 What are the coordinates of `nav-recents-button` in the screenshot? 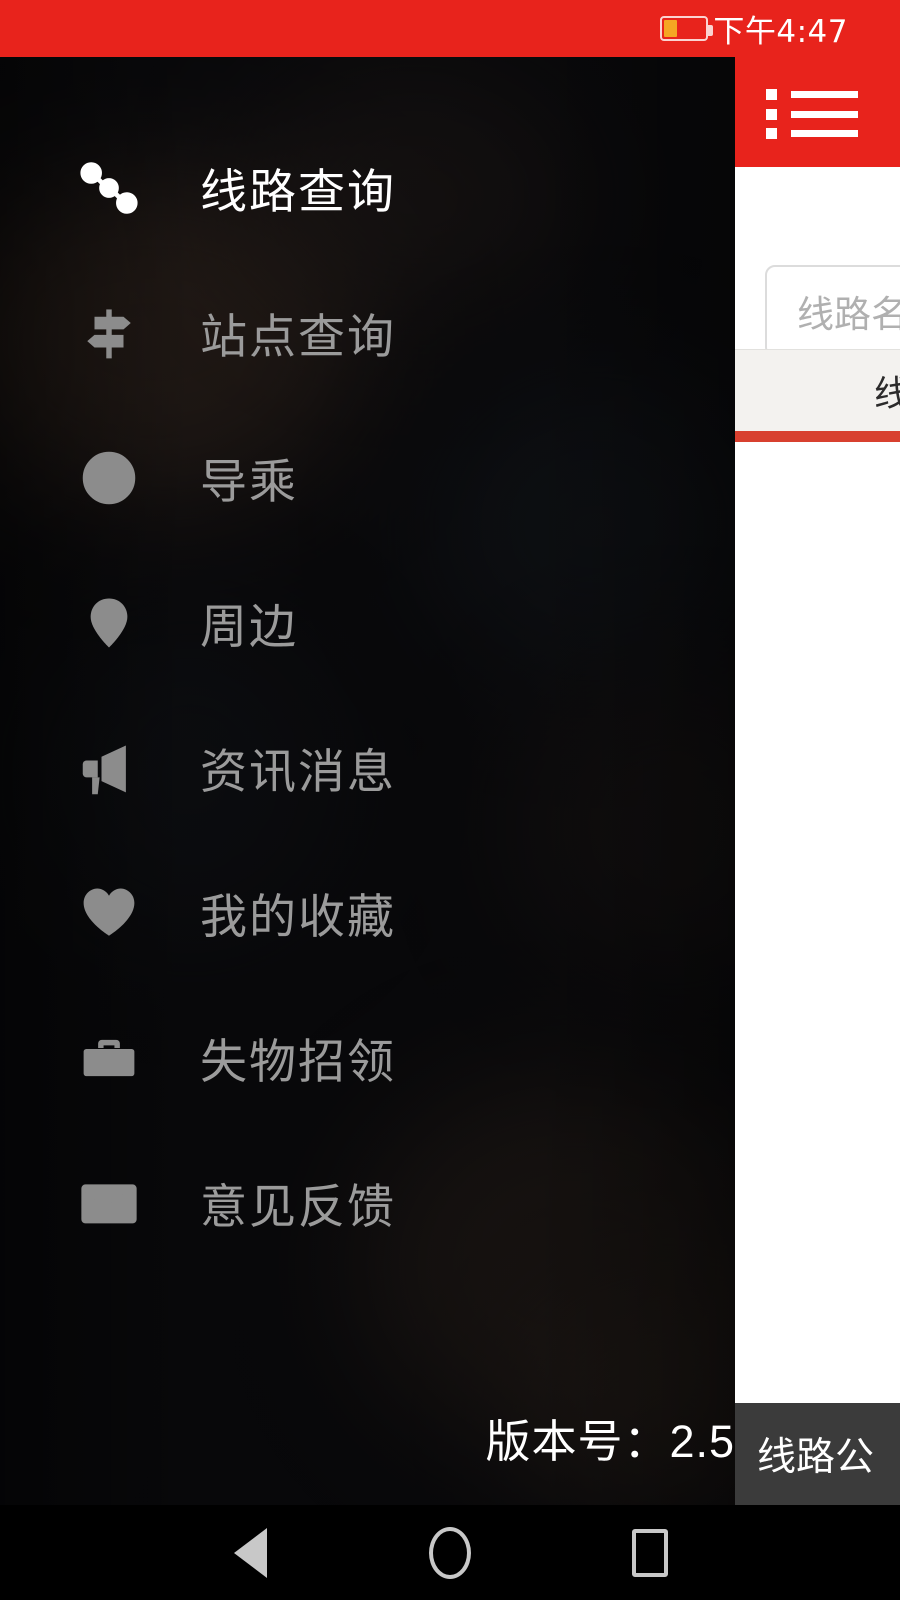 It's located at (650, 1552).